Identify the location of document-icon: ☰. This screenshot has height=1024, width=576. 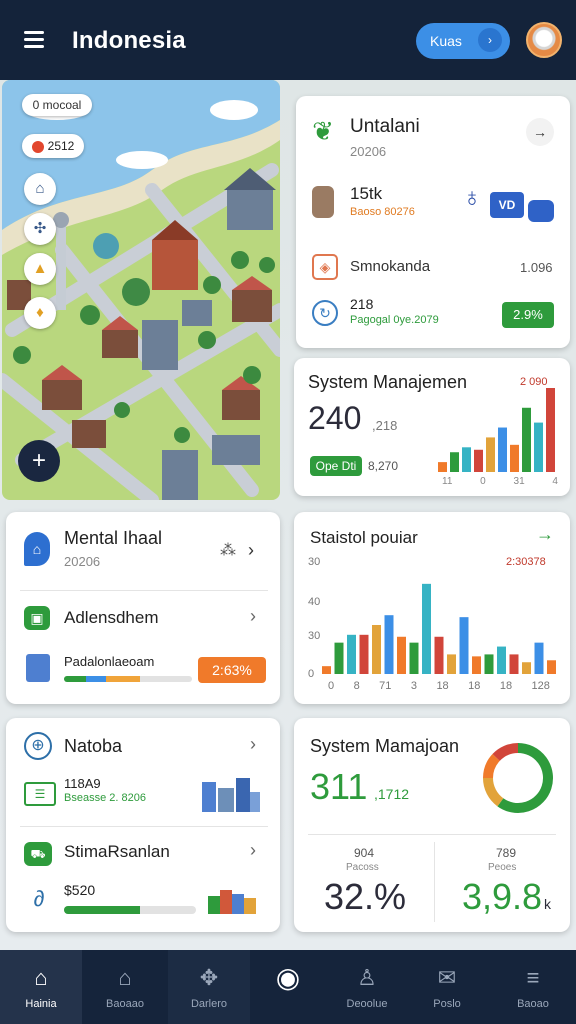
(40, 794).